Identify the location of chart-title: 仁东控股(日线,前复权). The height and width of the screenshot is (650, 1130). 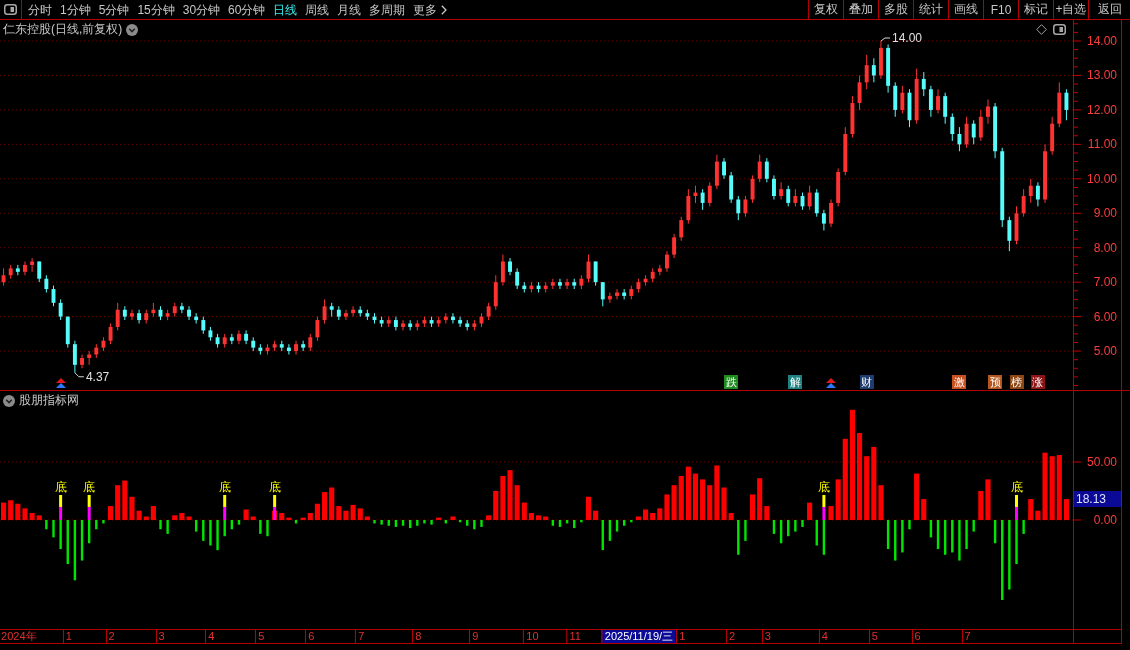
(63, 29).